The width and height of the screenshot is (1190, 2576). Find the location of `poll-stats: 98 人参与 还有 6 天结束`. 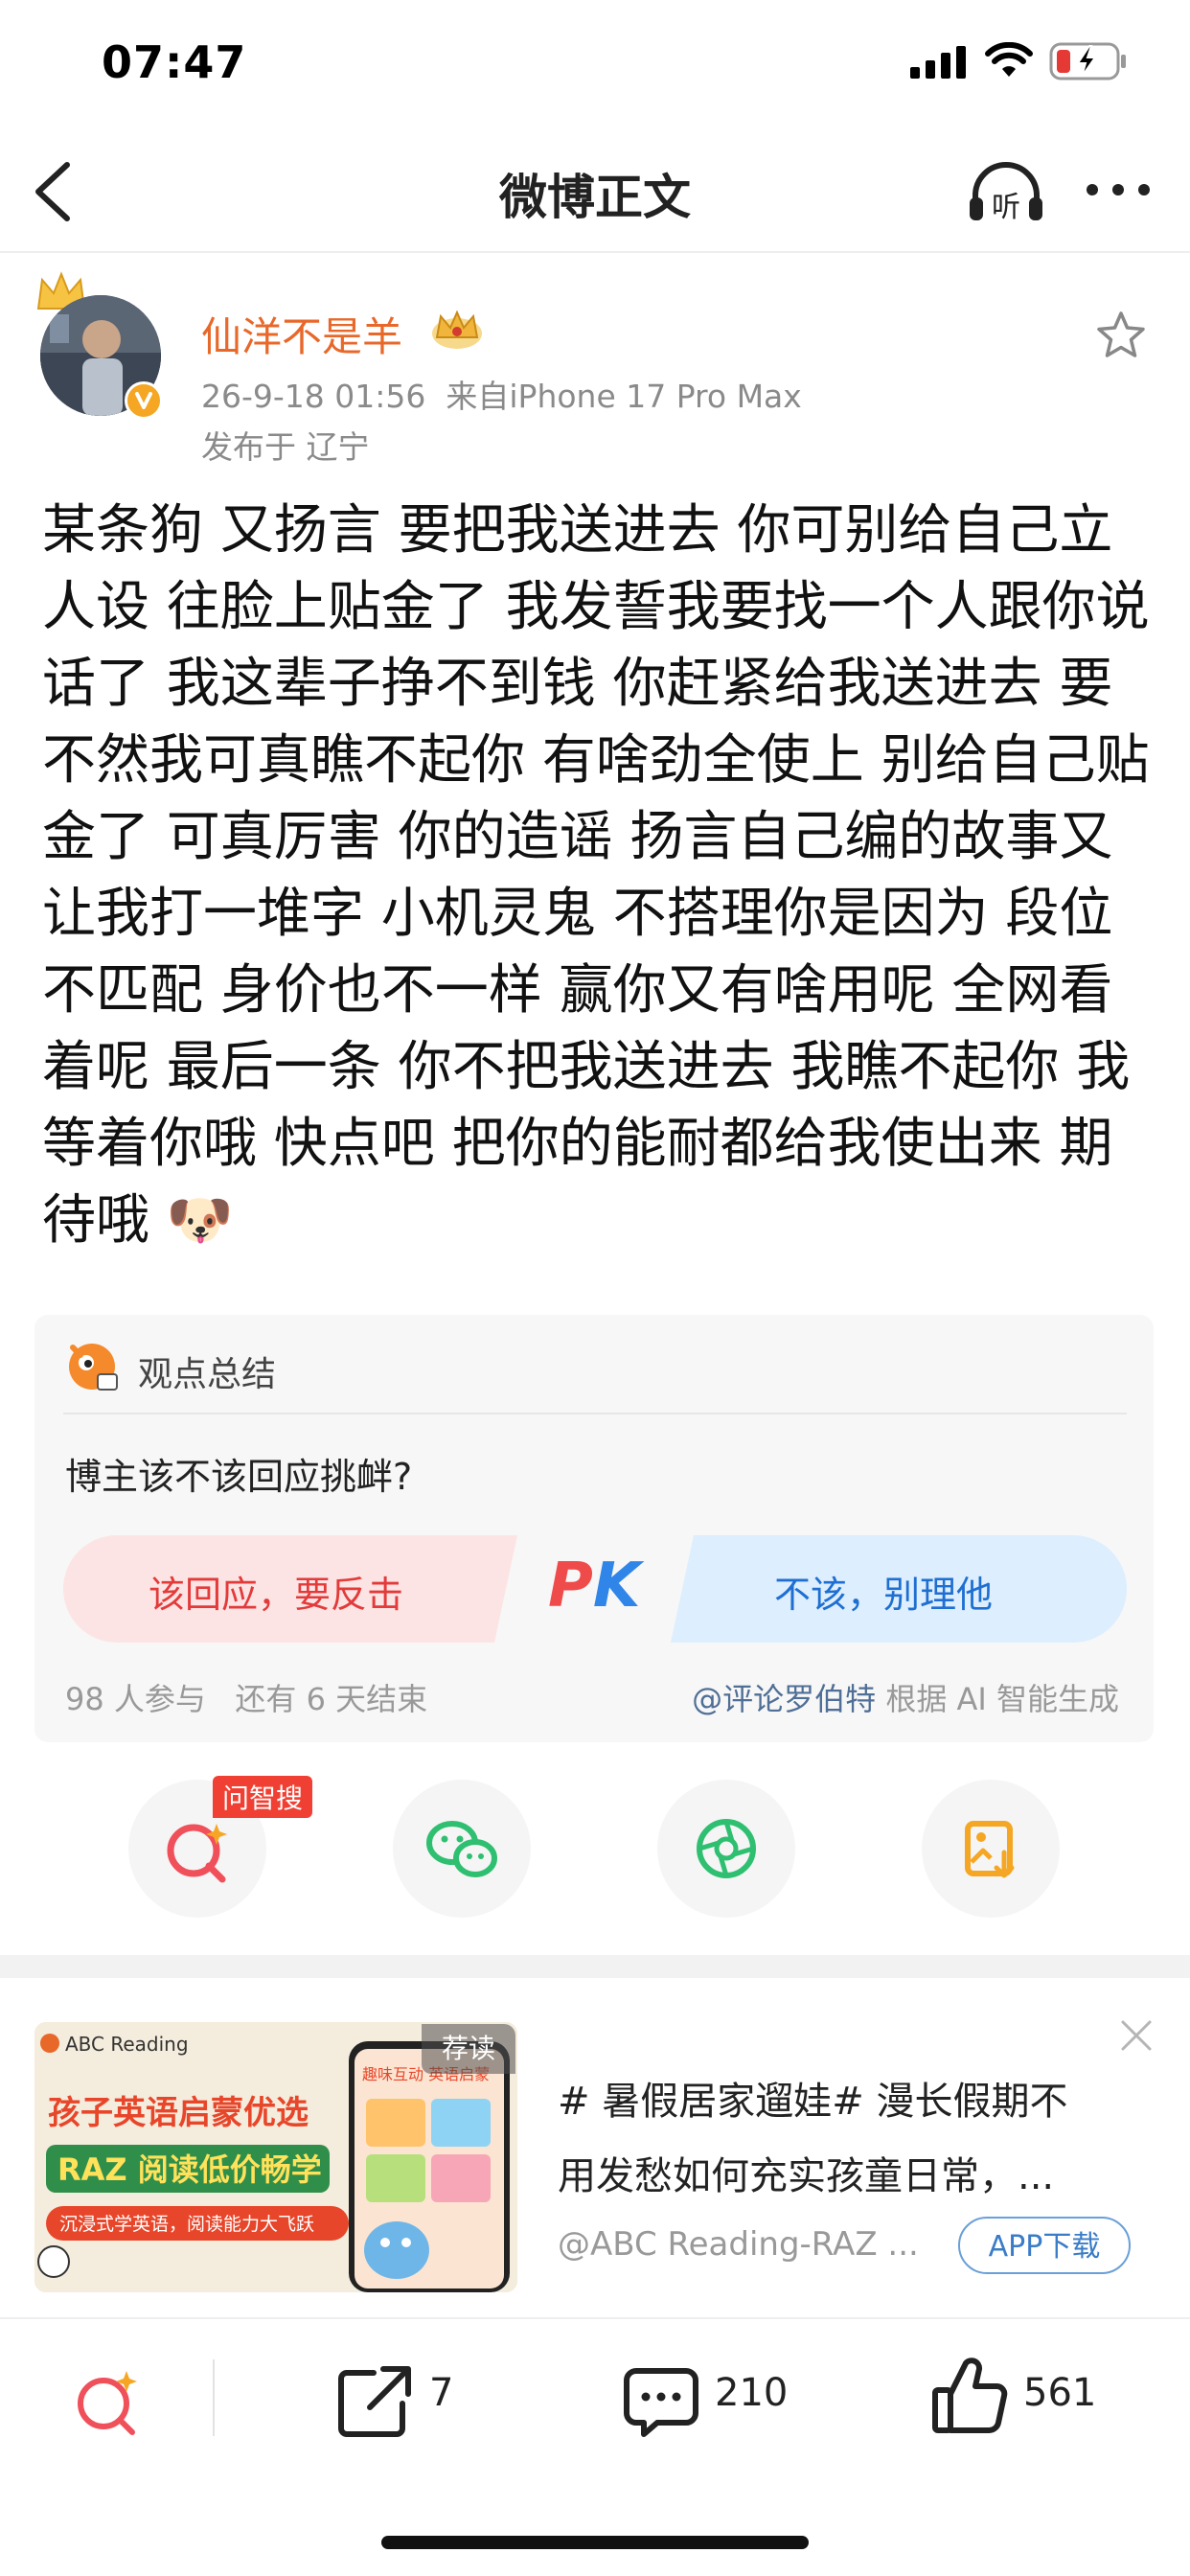

poll-stats: 98 人参与 还有 6 天结束 is located at coordinates (246, 1697).